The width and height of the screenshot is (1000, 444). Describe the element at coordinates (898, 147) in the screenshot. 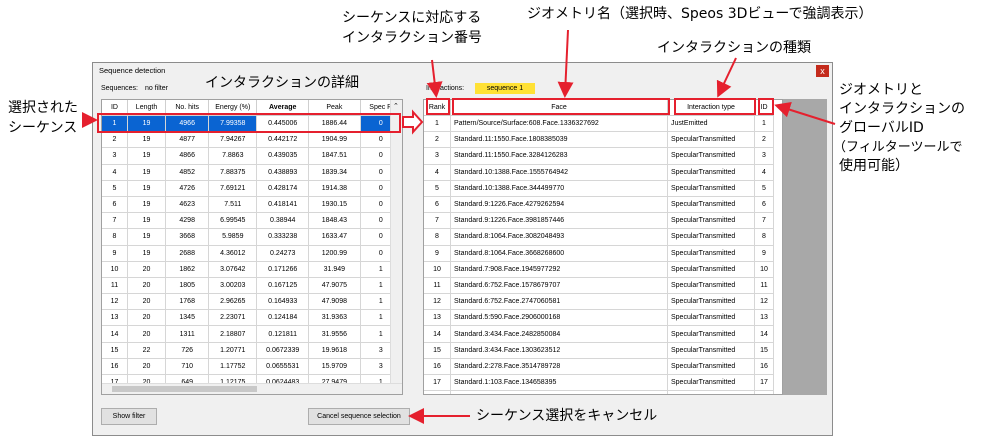

I see `annotation-global-id-4: （フィルターツールで` at that location.